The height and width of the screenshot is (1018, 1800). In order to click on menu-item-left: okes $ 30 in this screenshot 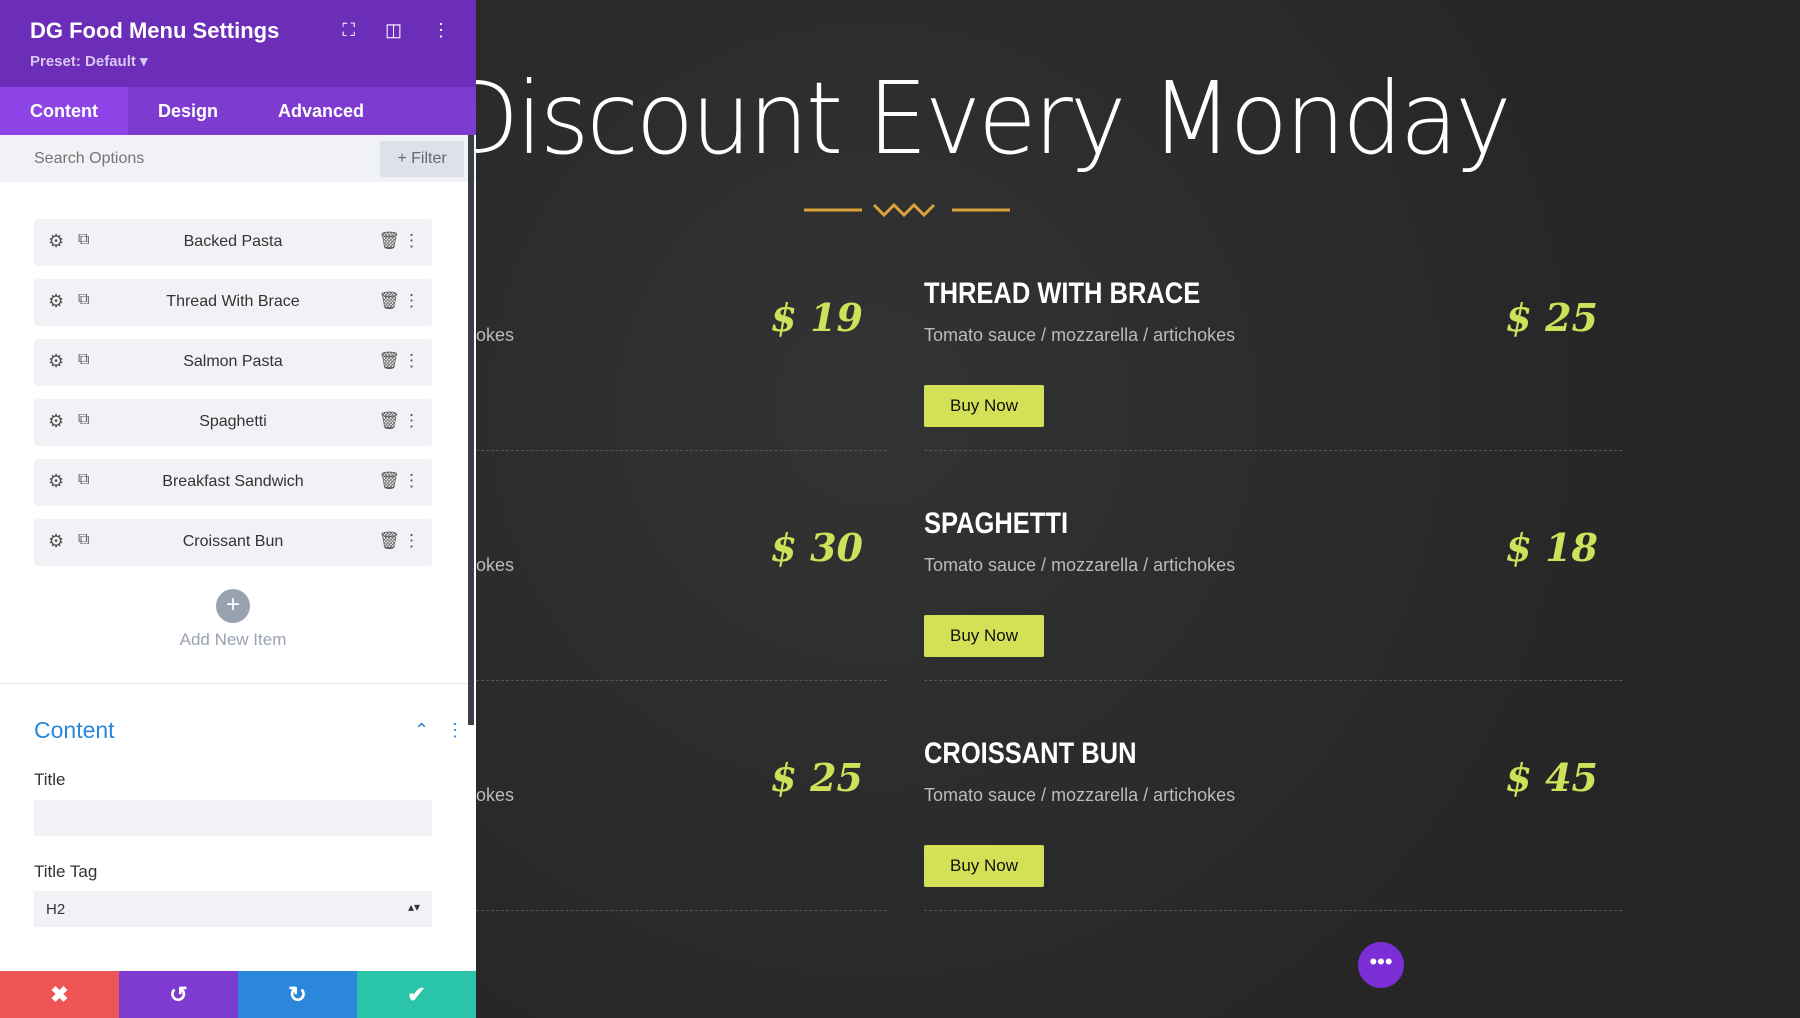, I will do `click(681, 568)`.